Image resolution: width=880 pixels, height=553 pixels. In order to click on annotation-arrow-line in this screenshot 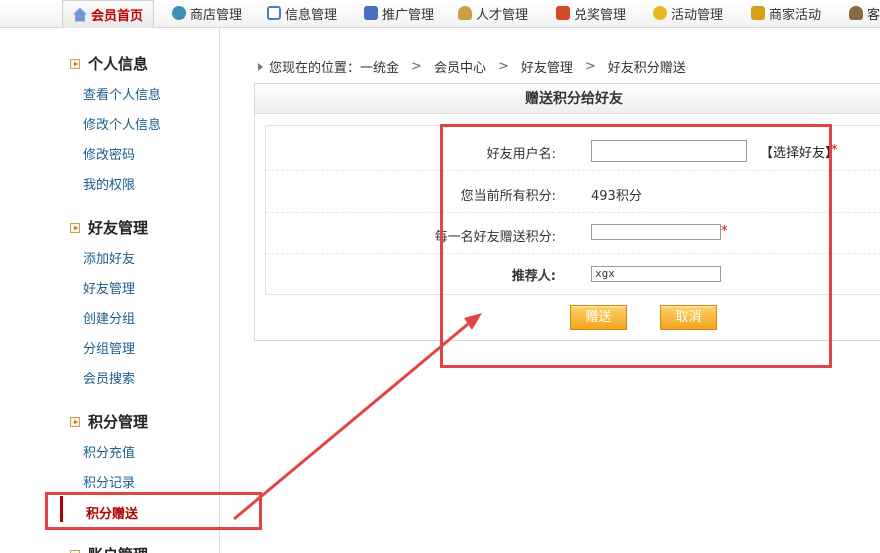, I will do `click(351, 421)`.